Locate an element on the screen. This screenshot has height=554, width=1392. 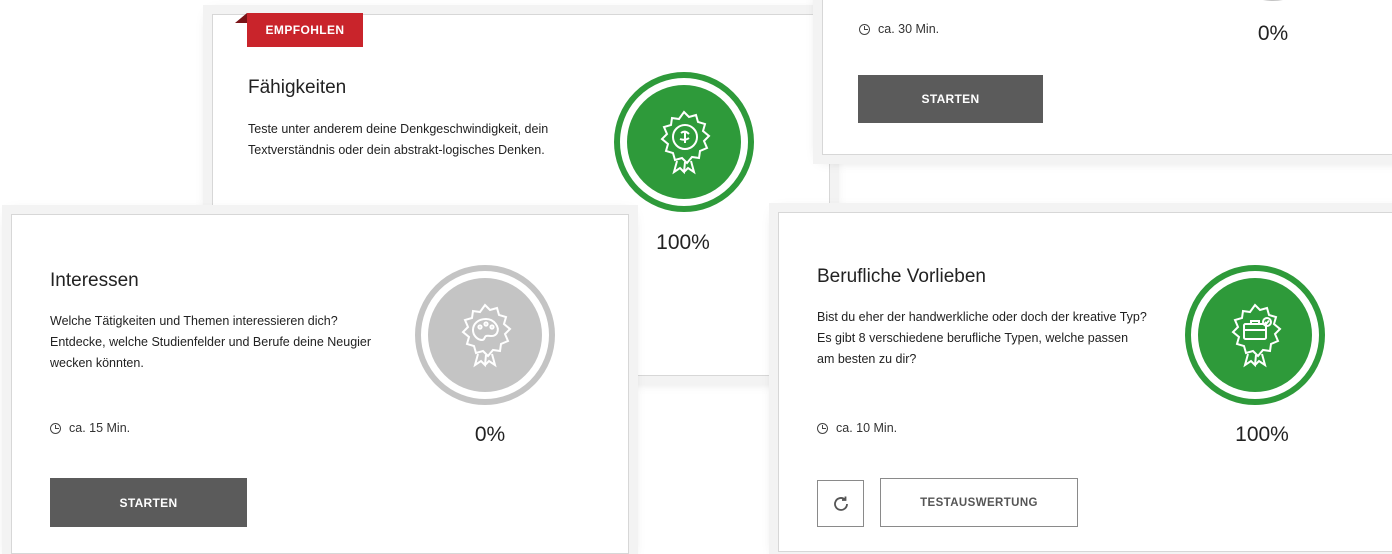
palette-badge-icon is located at coordinates (486, 335).